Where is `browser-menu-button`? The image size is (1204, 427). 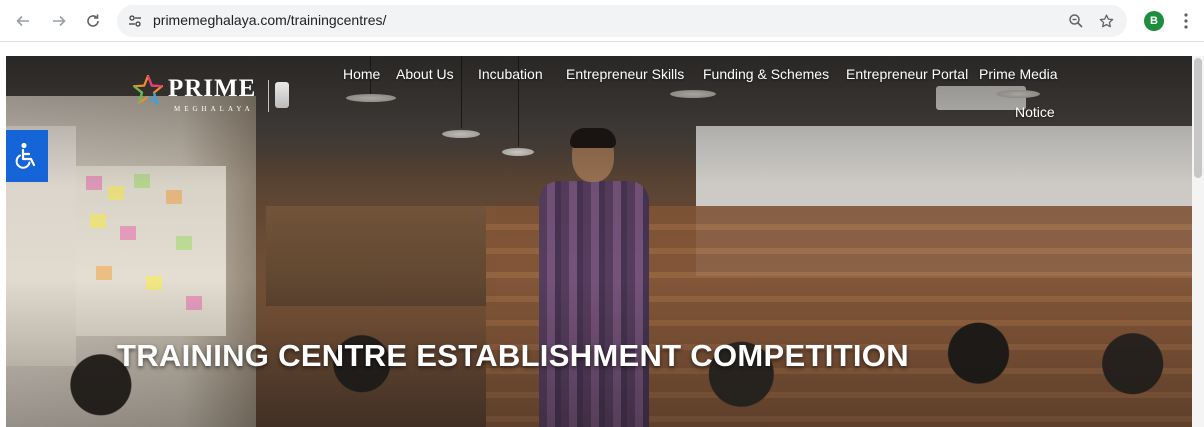 browser-menu-button is located at coordinates (1186, 21).